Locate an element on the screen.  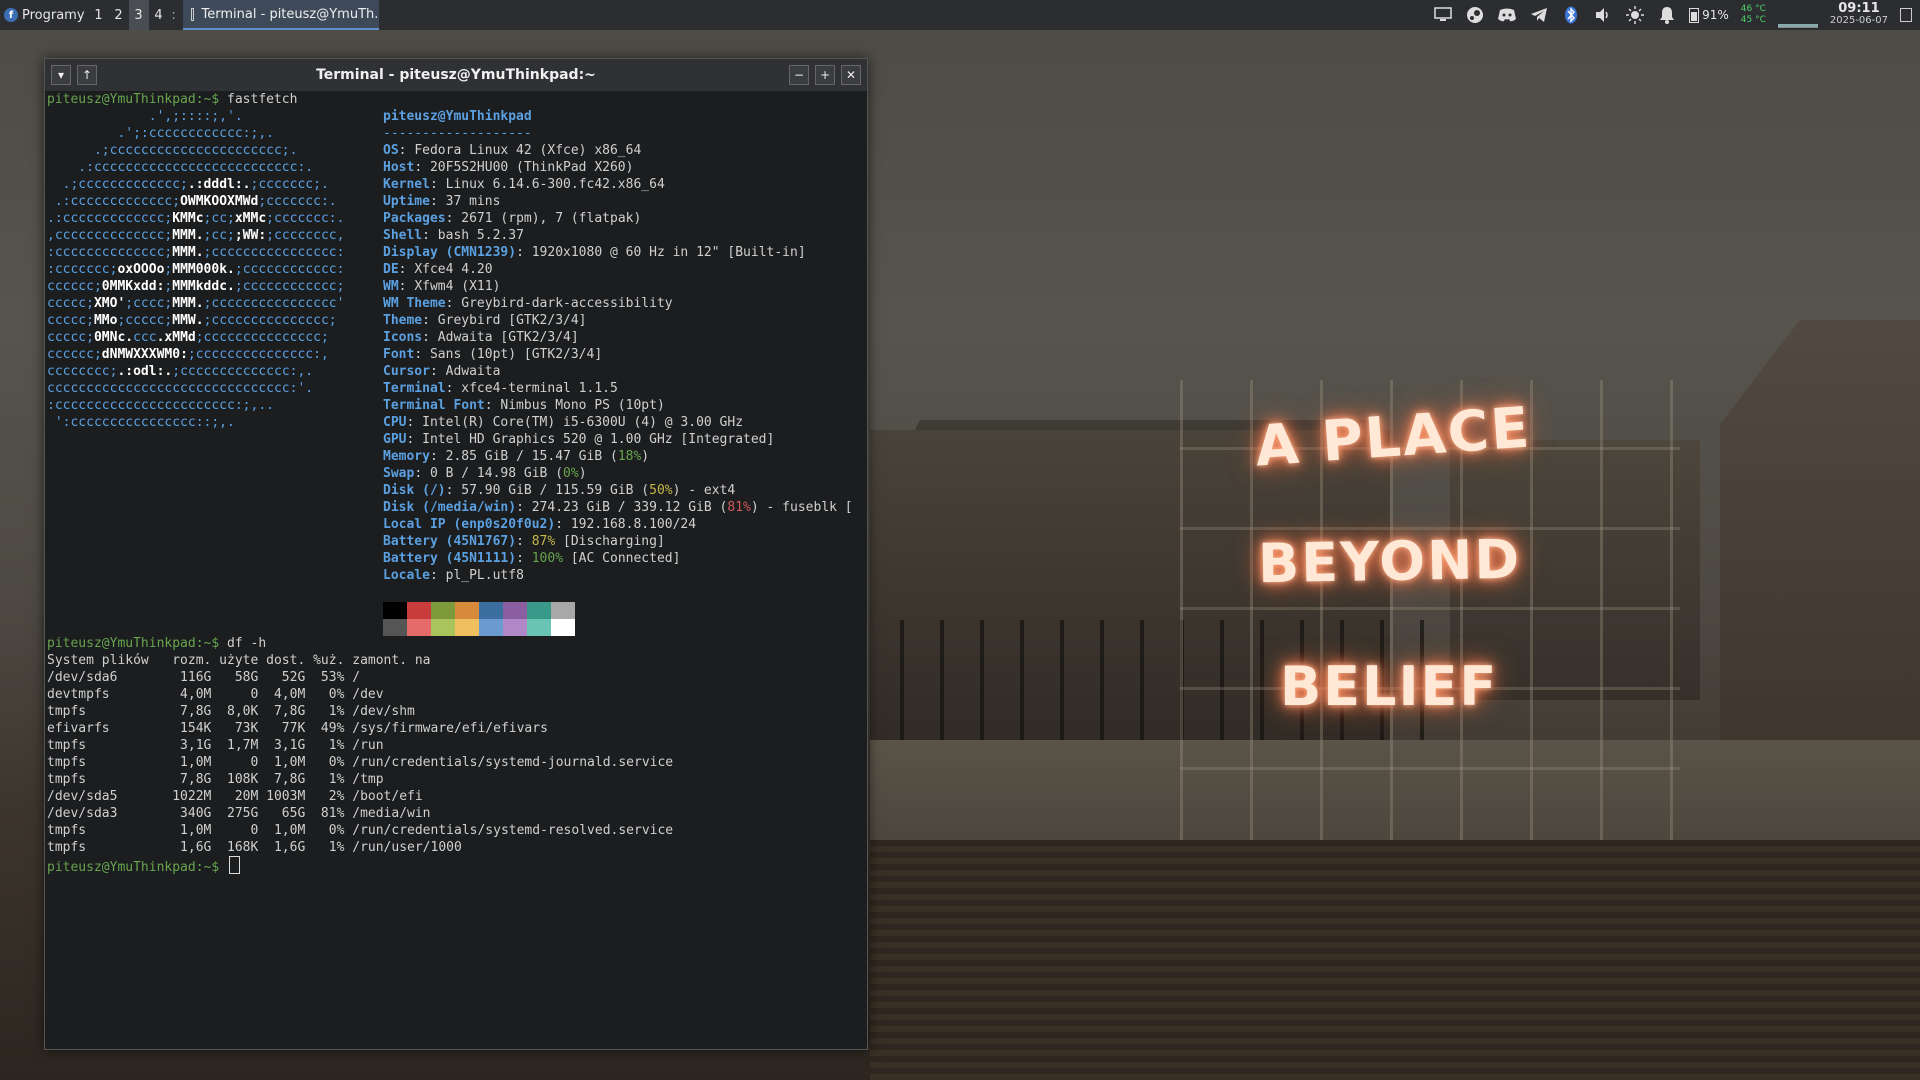
logo-line: cccccc;dNMWXXXWM0:;ccccccccccccccc:, is located at coordinates (188, 354).